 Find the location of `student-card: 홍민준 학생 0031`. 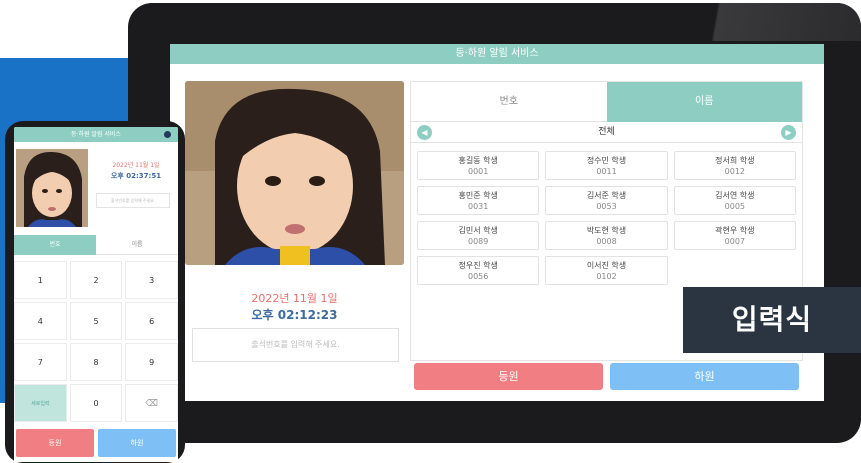

student-card: 홍민준 학생 0031 is located at coordinates (478, 200).